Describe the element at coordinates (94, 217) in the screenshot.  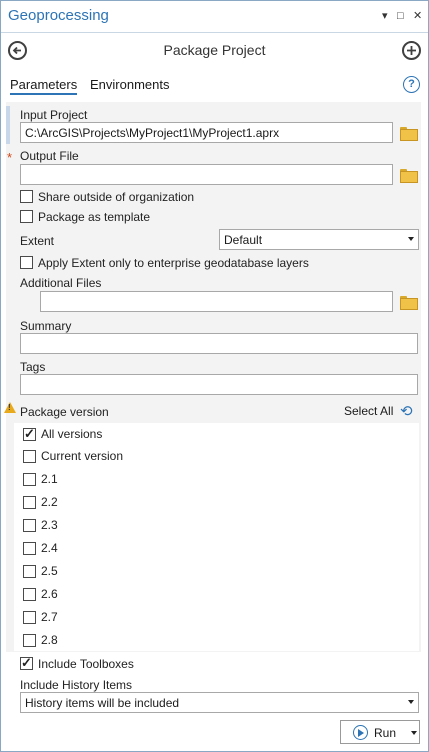
I see `package-template-label: Package as template` at that location.